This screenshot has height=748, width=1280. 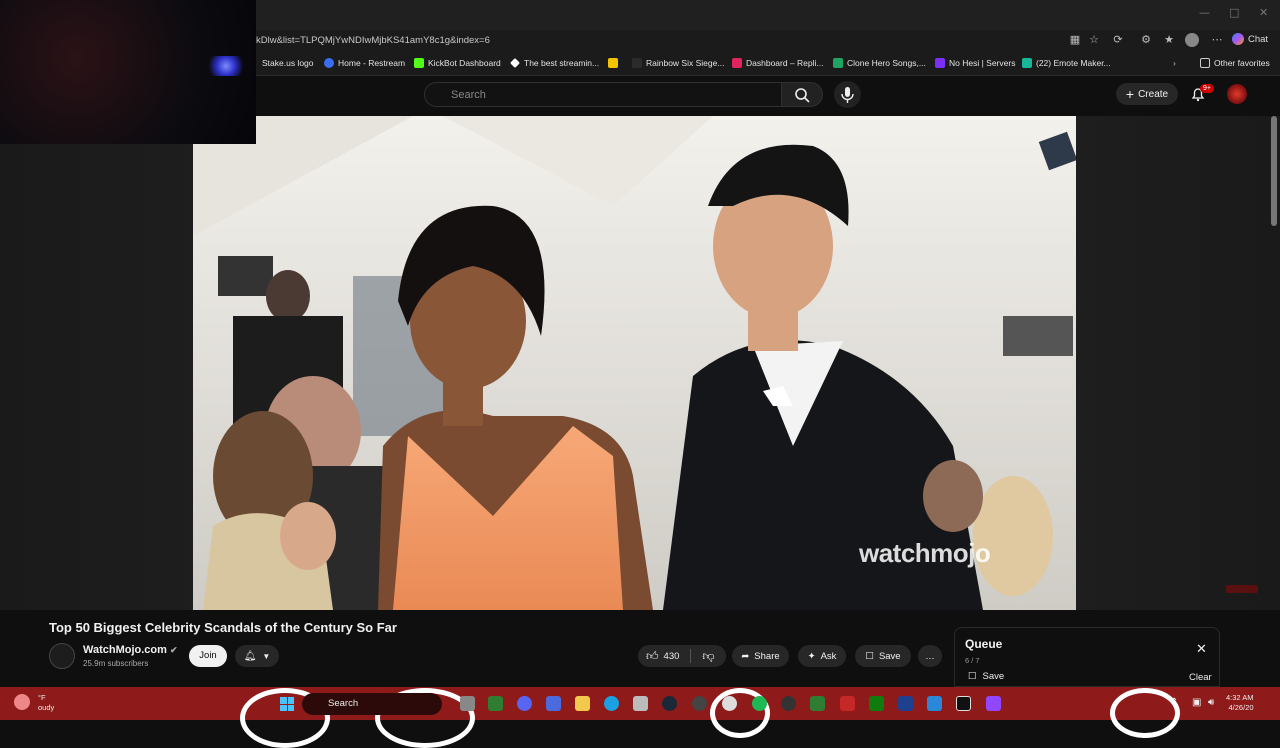 What do you see at coordinates (1146, 40) in the screenshot?
I see `extensions-icon: ⚙` at bounding box center [1146, 40].